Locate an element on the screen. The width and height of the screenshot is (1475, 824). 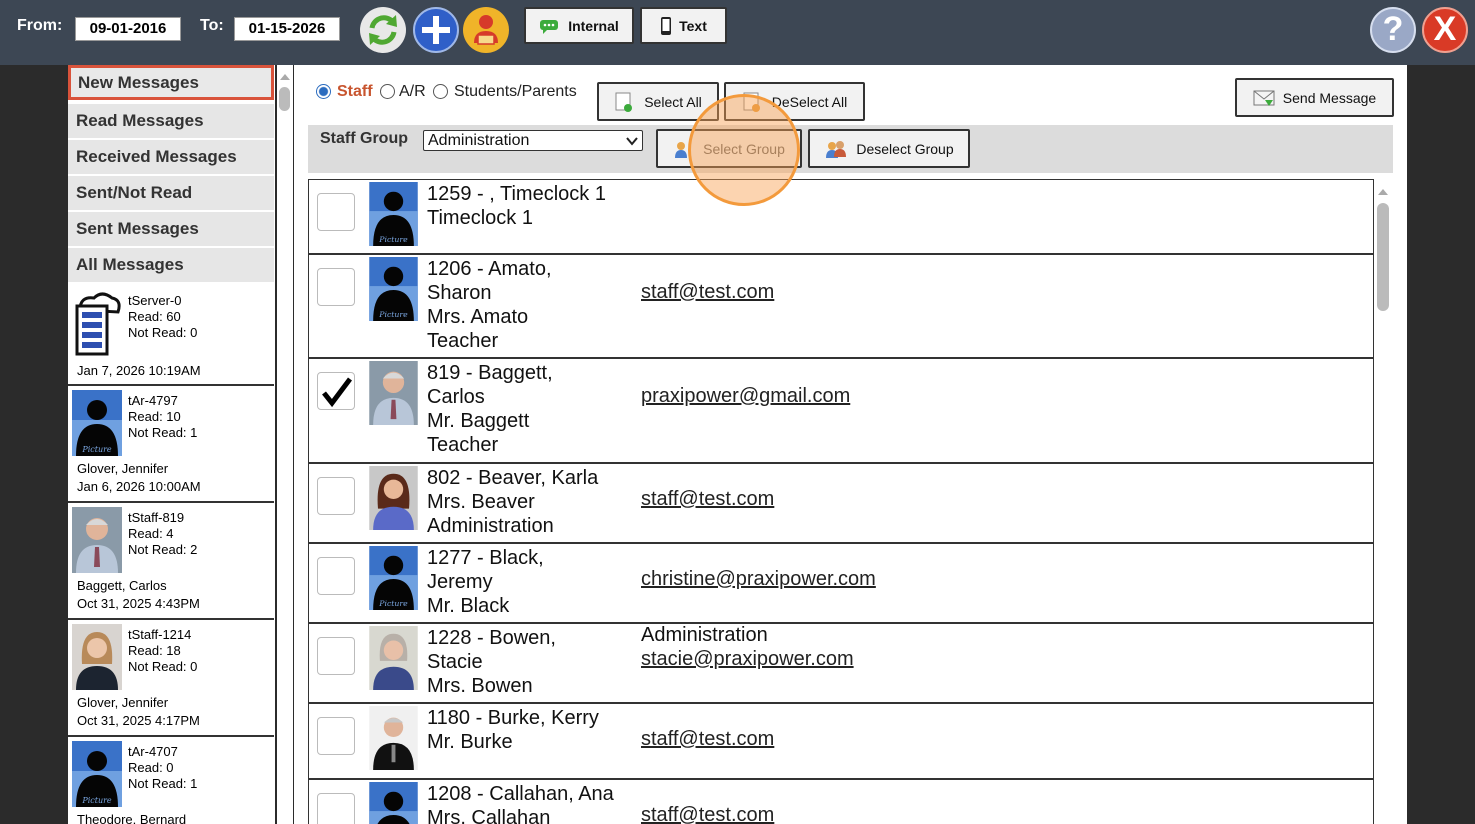
from-date-input: 09-01-2016 is located at coordinates (128, 29).